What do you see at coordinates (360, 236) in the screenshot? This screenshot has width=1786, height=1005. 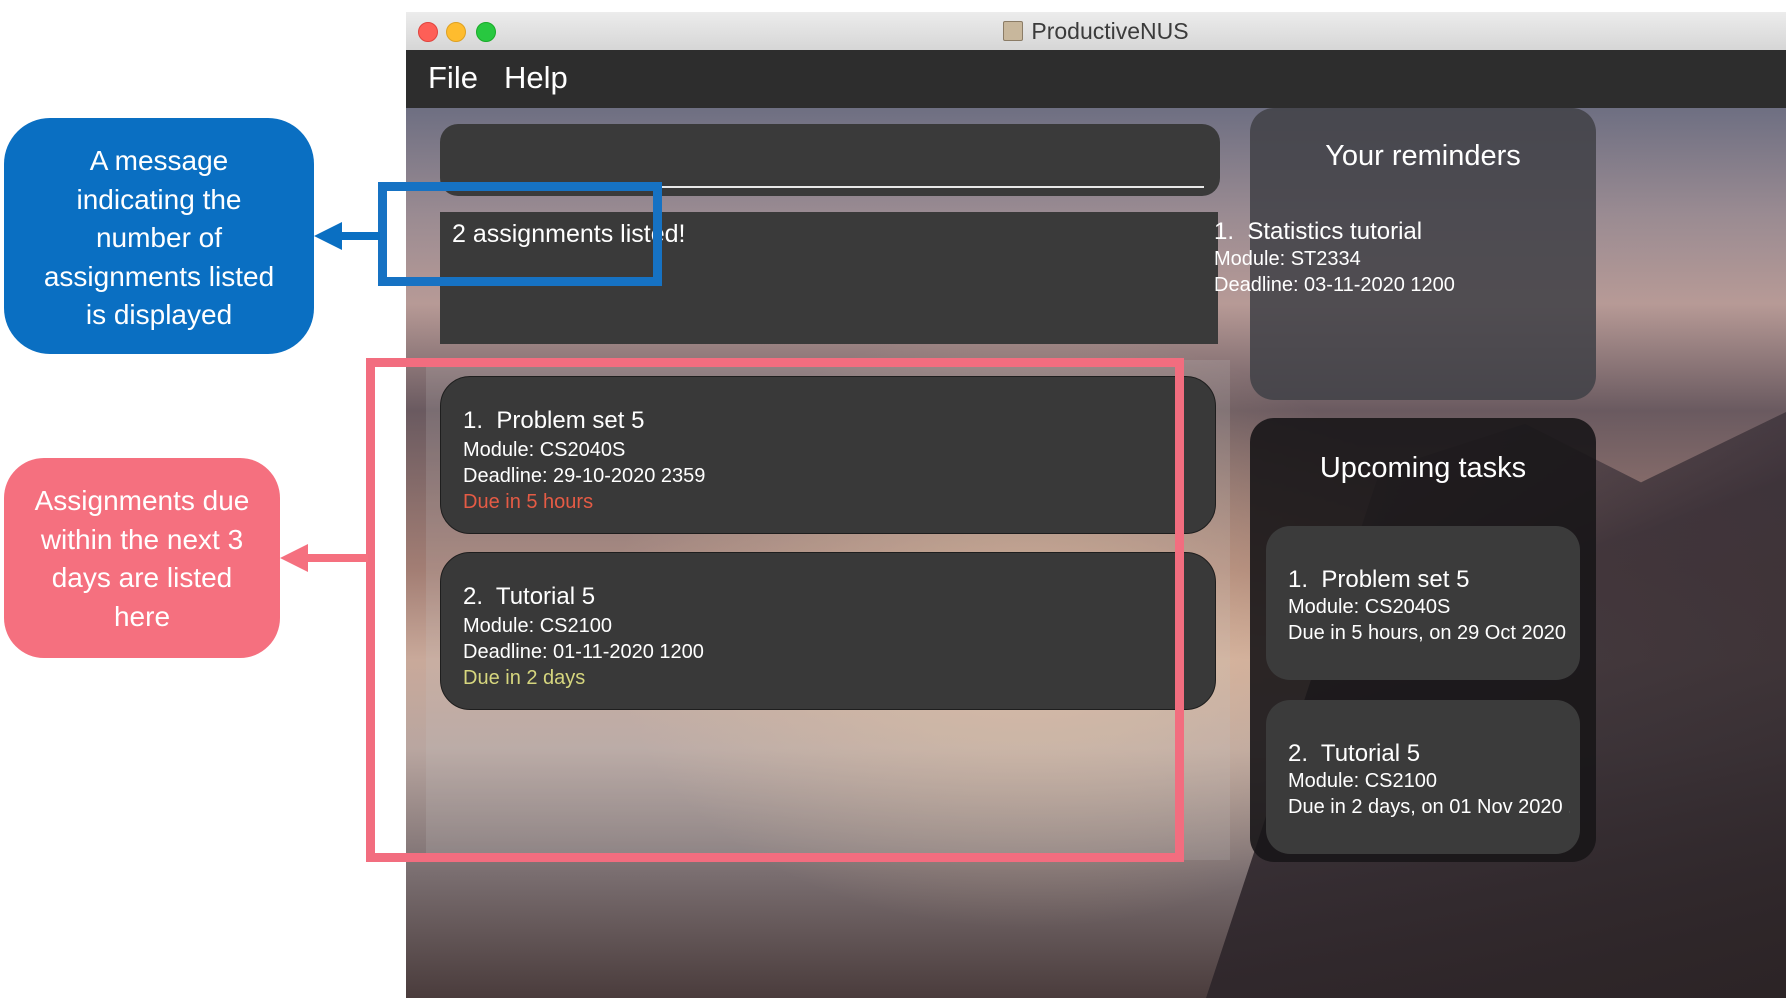 I see `blue-arrow-shaft` at bounding box center [360, 236].